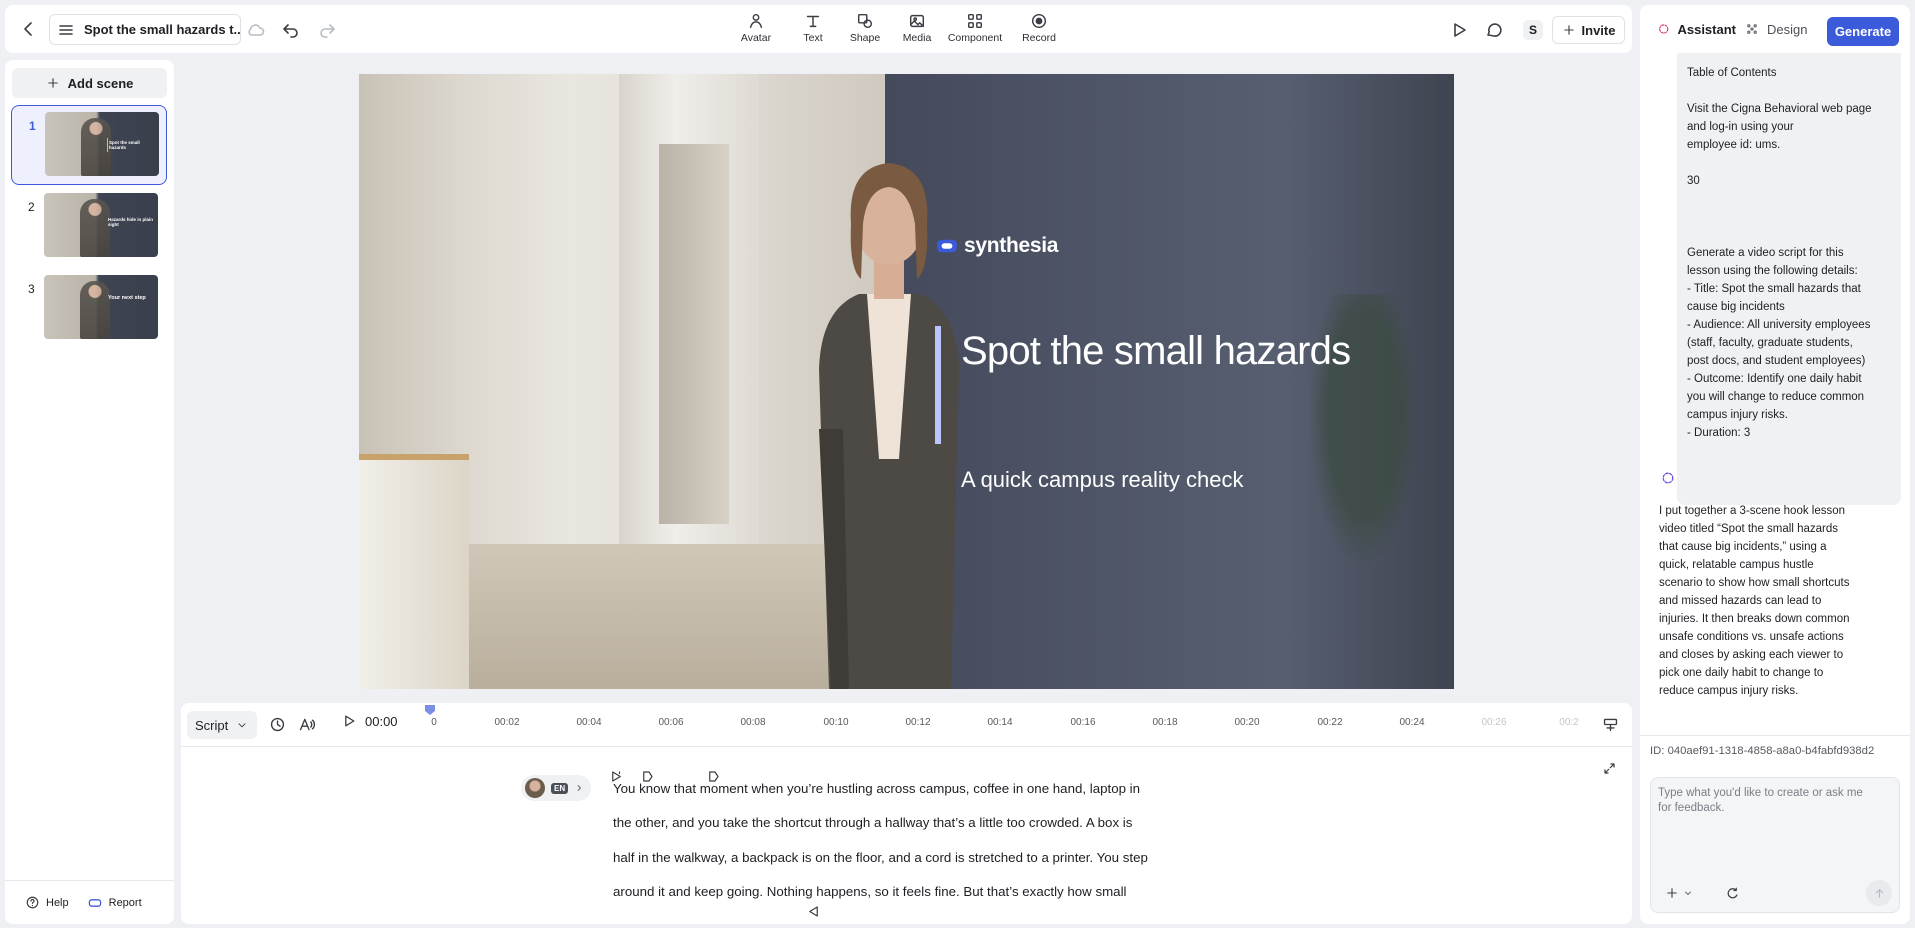  I want to click on tool-label: Avatar, so click(756, 38).